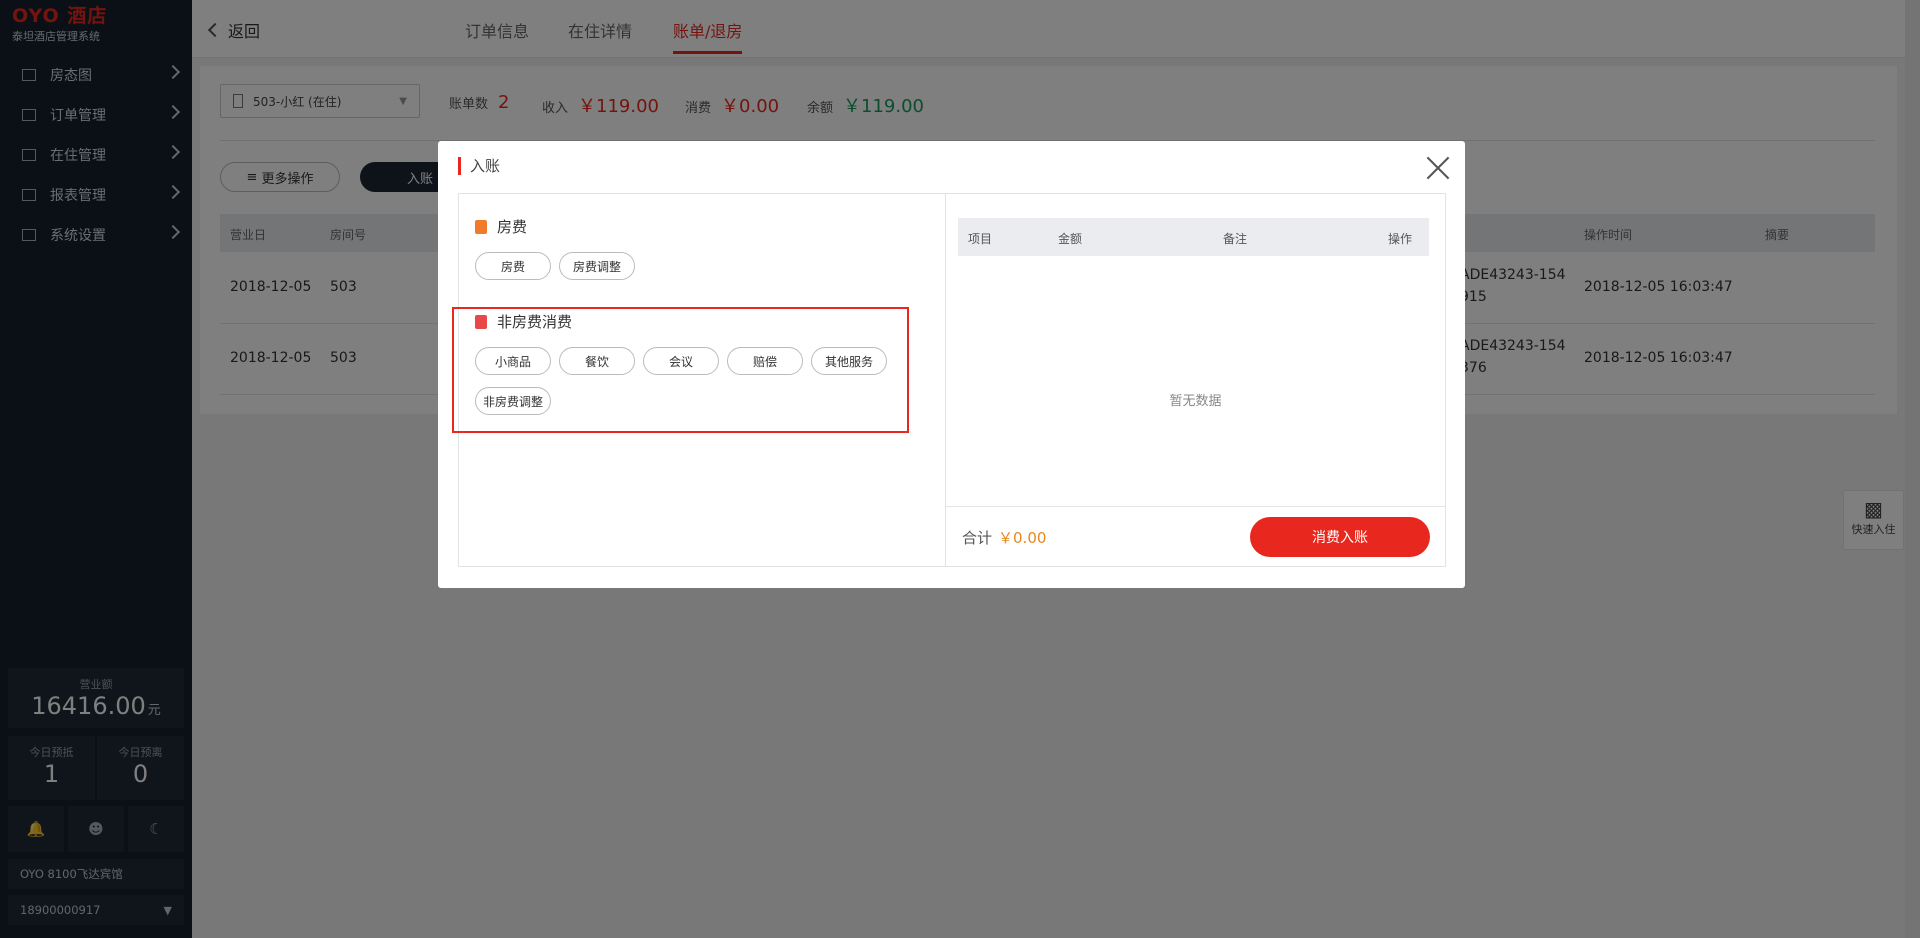 The image size is (1920, 938). What do you see at coordinates (1438, 168) in the screenshot?
I see `close-icon` at bounding box center [1438, 168].